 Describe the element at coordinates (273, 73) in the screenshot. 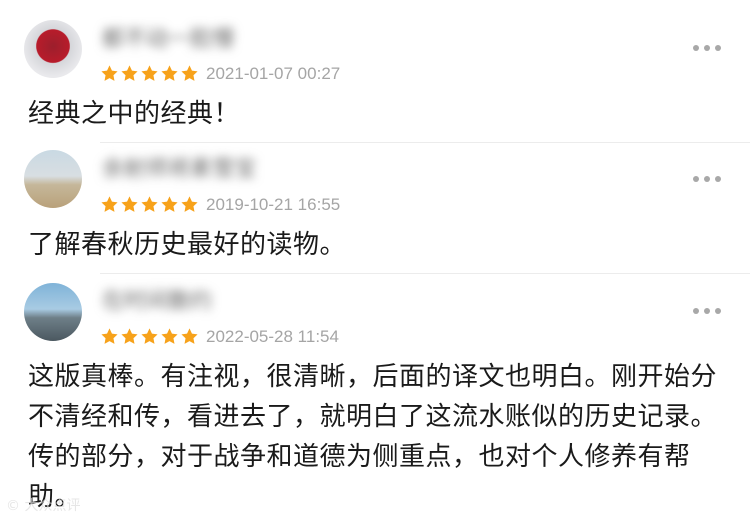

I see `review-timestamp: 2021-01-07 00:27` at that location.